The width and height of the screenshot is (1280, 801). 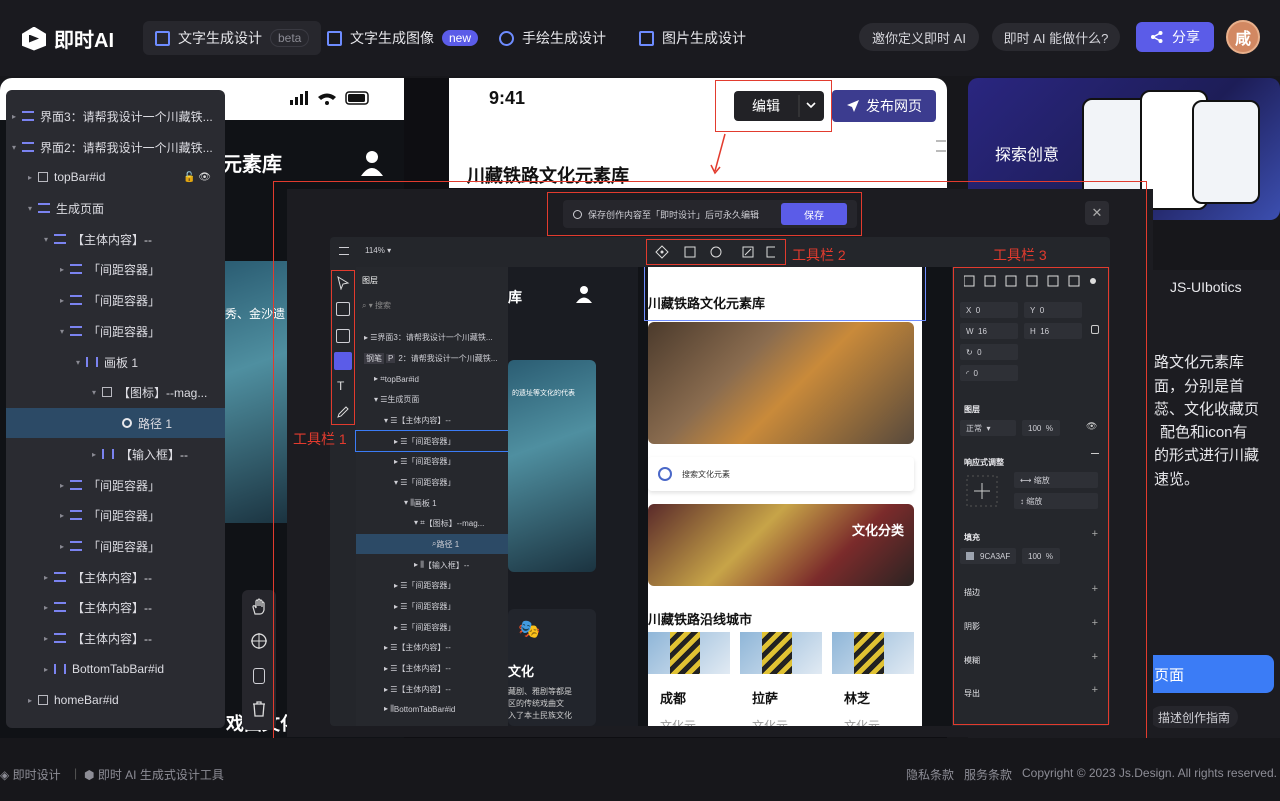 What do you see at coordinates (115, 177) in the screenshot?
I see `tree-node: ▸ topBar#id 🔓 👁` at bounding box center [115, 177].